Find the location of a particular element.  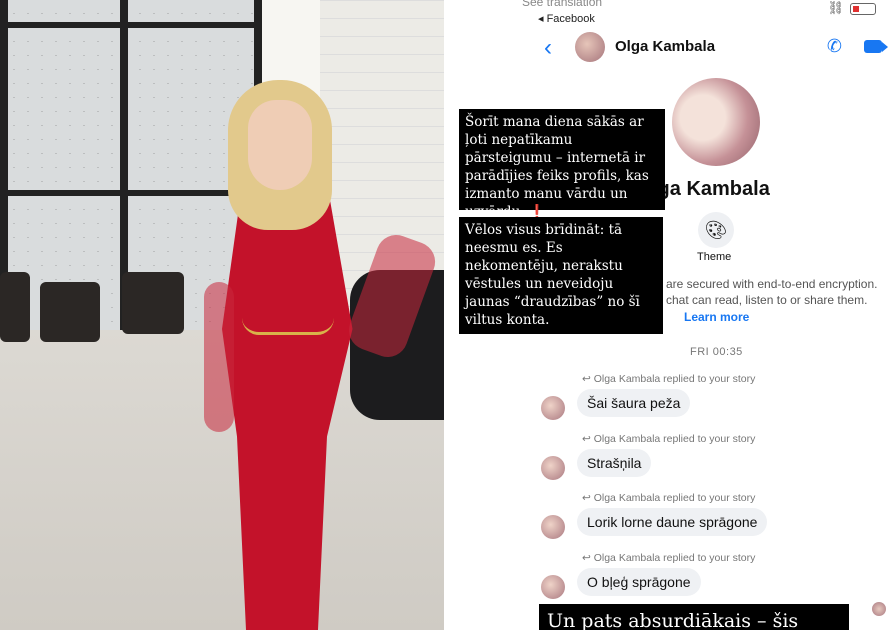

chat-header: ‹ Olga Kambala ✆ is located at coordinates (668, 48).